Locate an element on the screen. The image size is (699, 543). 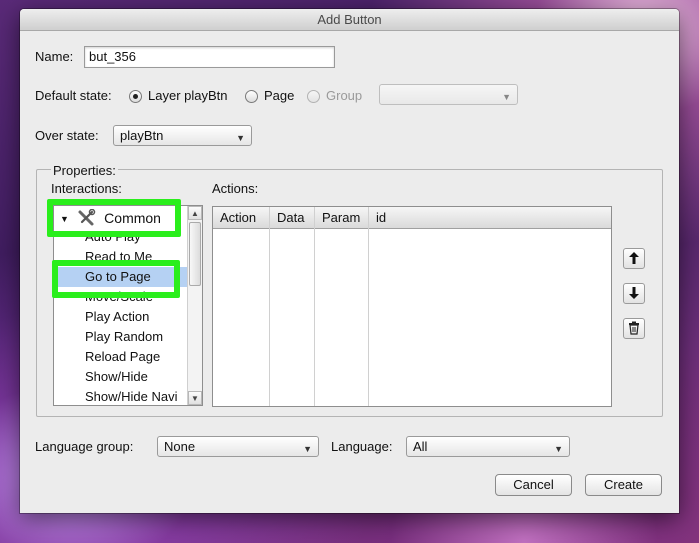
highlight-common is located at coordinates (114, 218).